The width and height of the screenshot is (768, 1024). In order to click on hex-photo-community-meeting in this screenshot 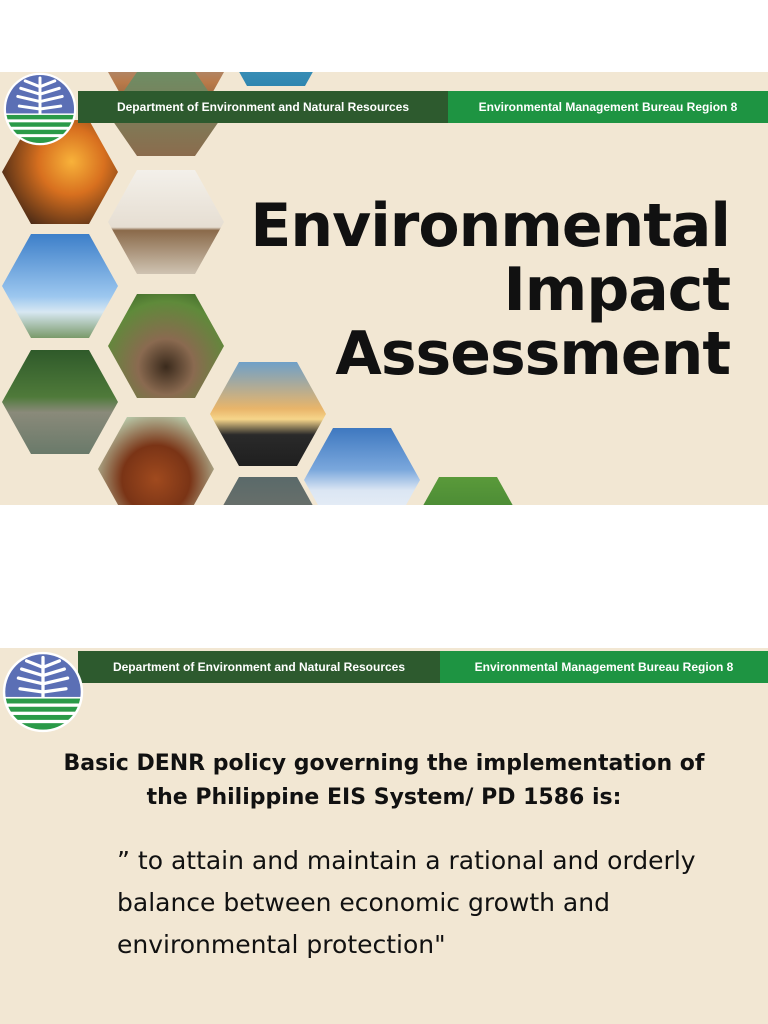, I will do `click(166, 222)`.